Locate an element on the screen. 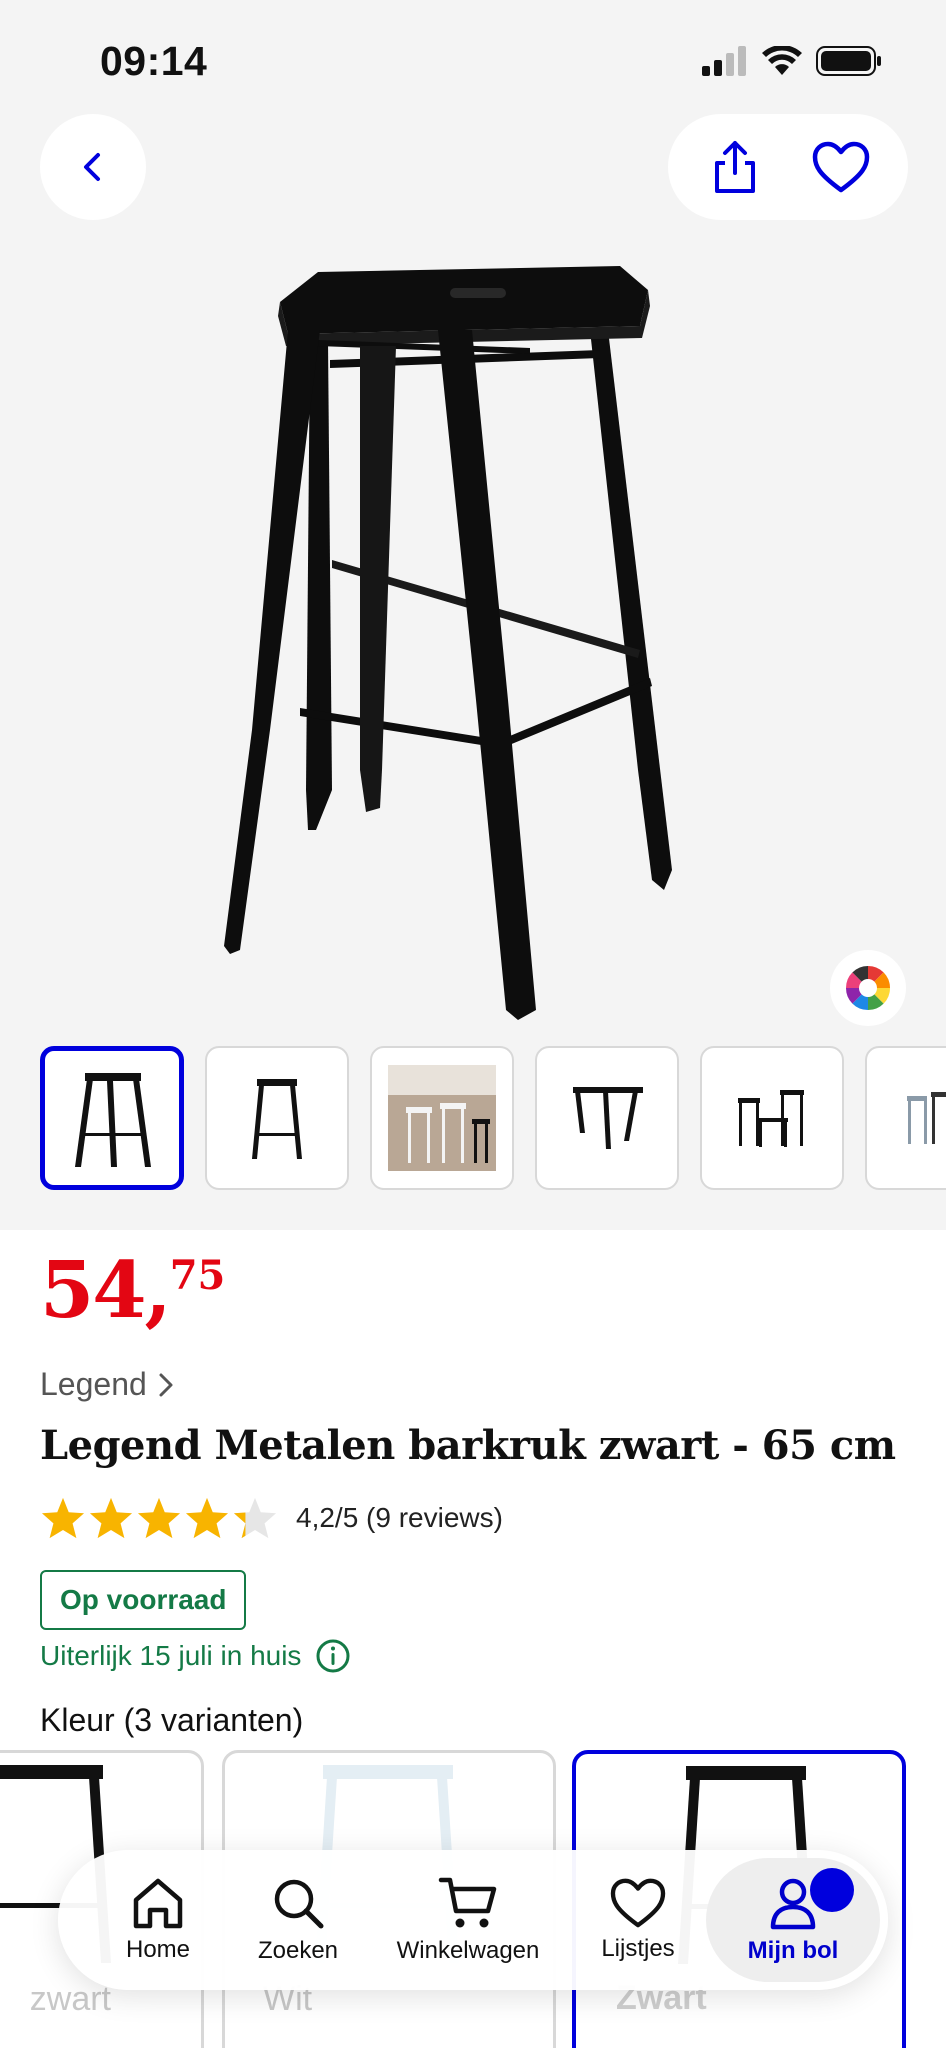 The width and height of the screenshot is (946, 2048). price-main: 54, is located at coordinates (106, 1290).